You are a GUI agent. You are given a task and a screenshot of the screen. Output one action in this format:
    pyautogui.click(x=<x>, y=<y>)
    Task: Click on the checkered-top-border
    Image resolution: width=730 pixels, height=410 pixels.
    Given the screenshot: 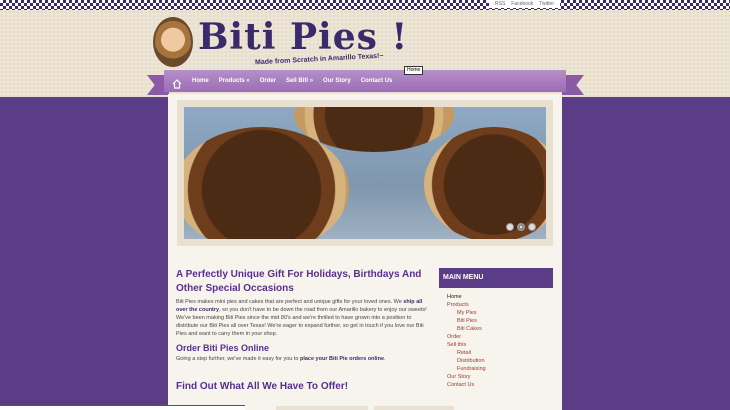 What is the action you would take?
    pyautogui.click(x=365, y=5)
    